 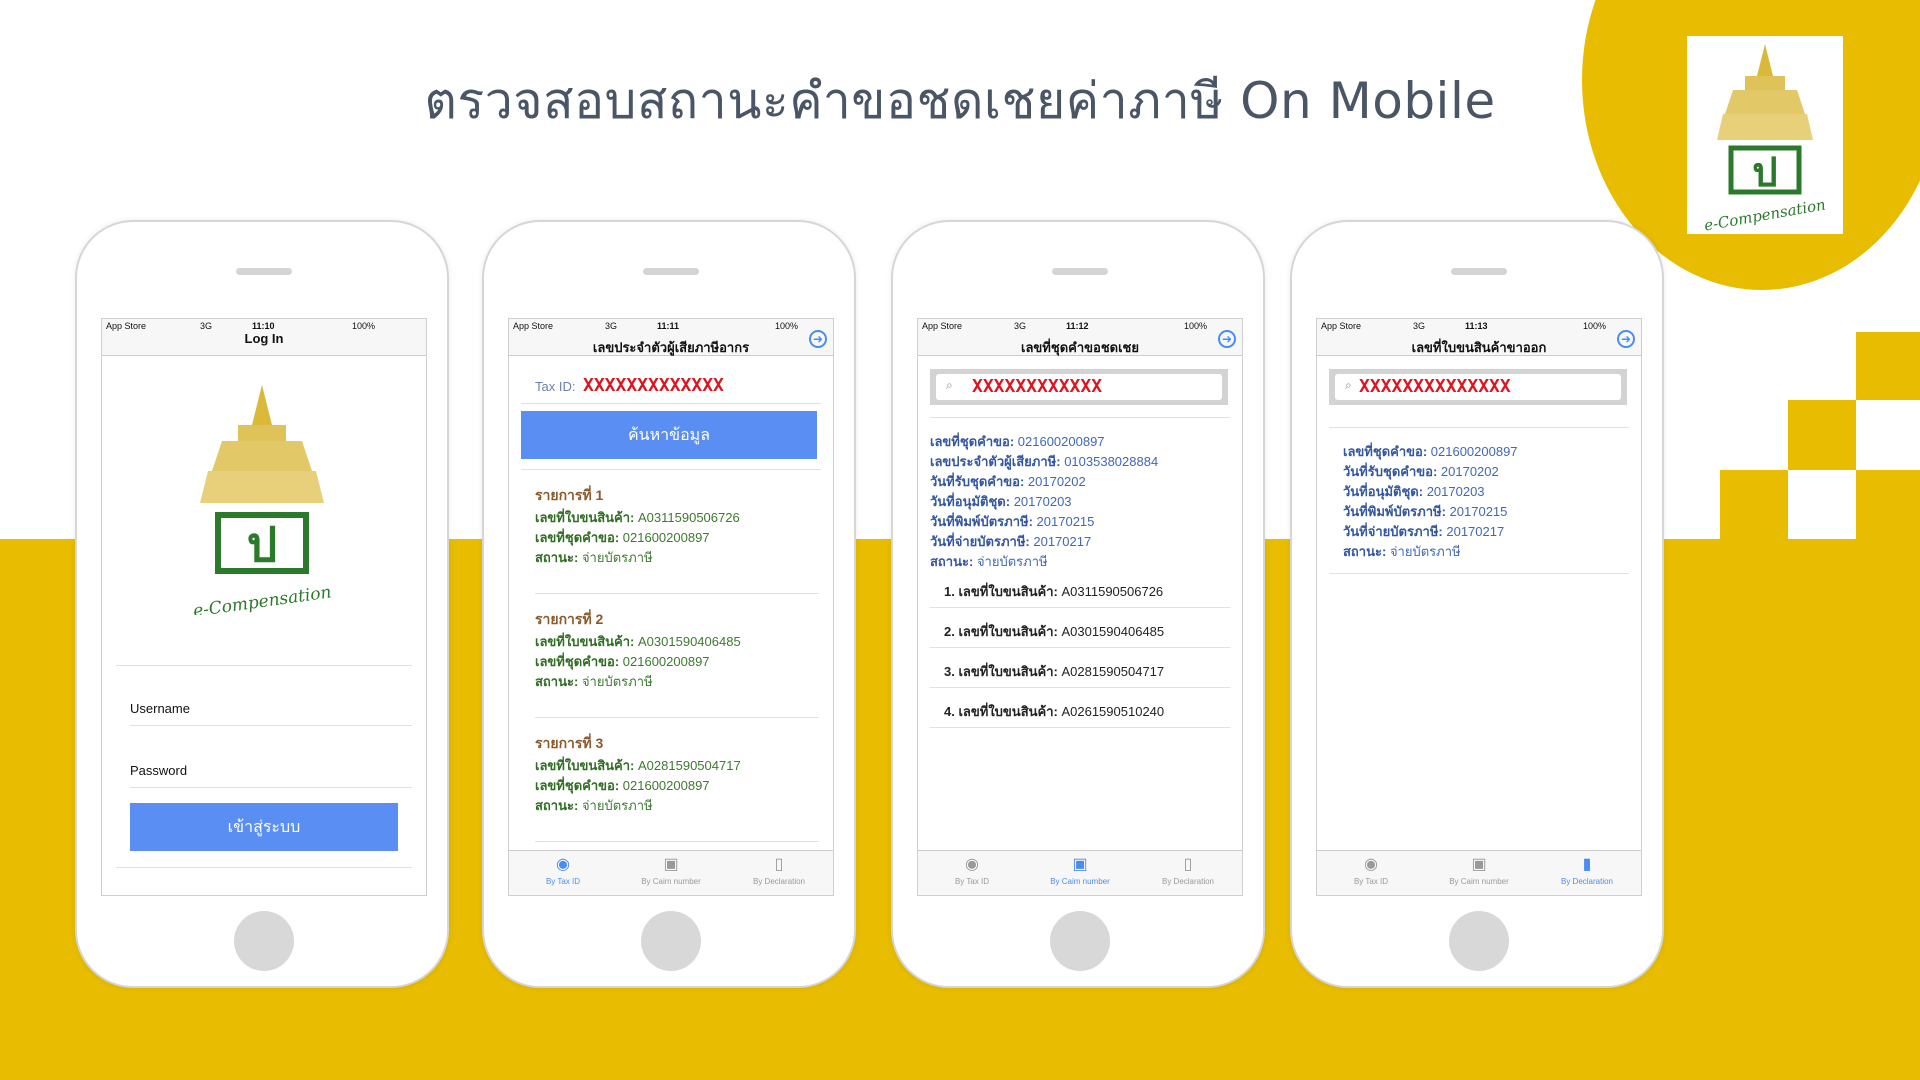 I want to click on list-item: 2. เลขที่ใบขนสินค้า: A0301590406485, so click(x=1054, y=631).